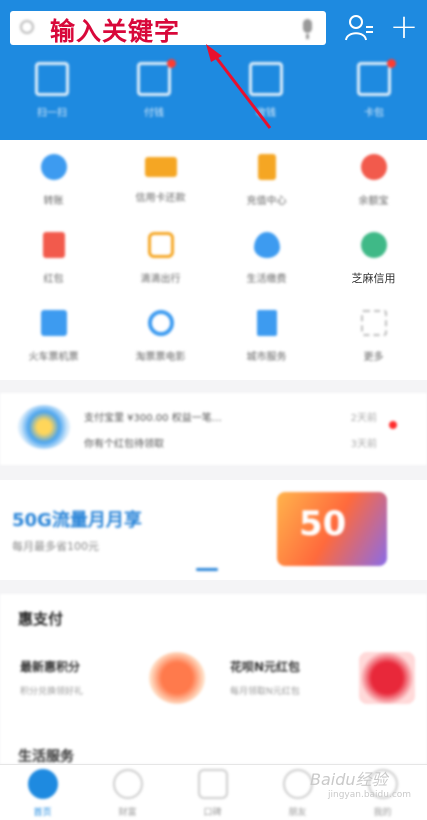  I want to click on didi-icon, so click(160, 245).